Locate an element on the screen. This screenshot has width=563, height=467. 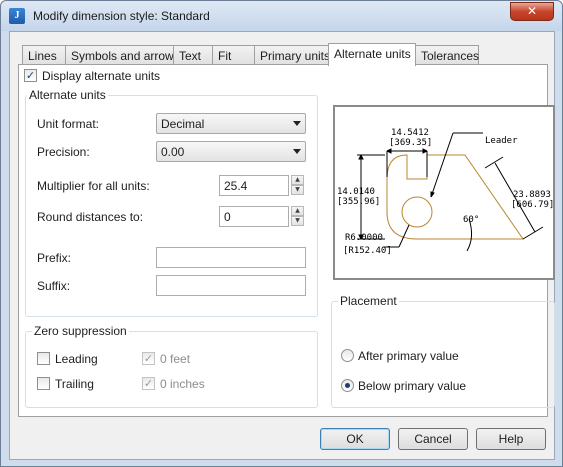
tab-symbols-and-arrows: Symbols and arrows is located at coordinates (122, 55).